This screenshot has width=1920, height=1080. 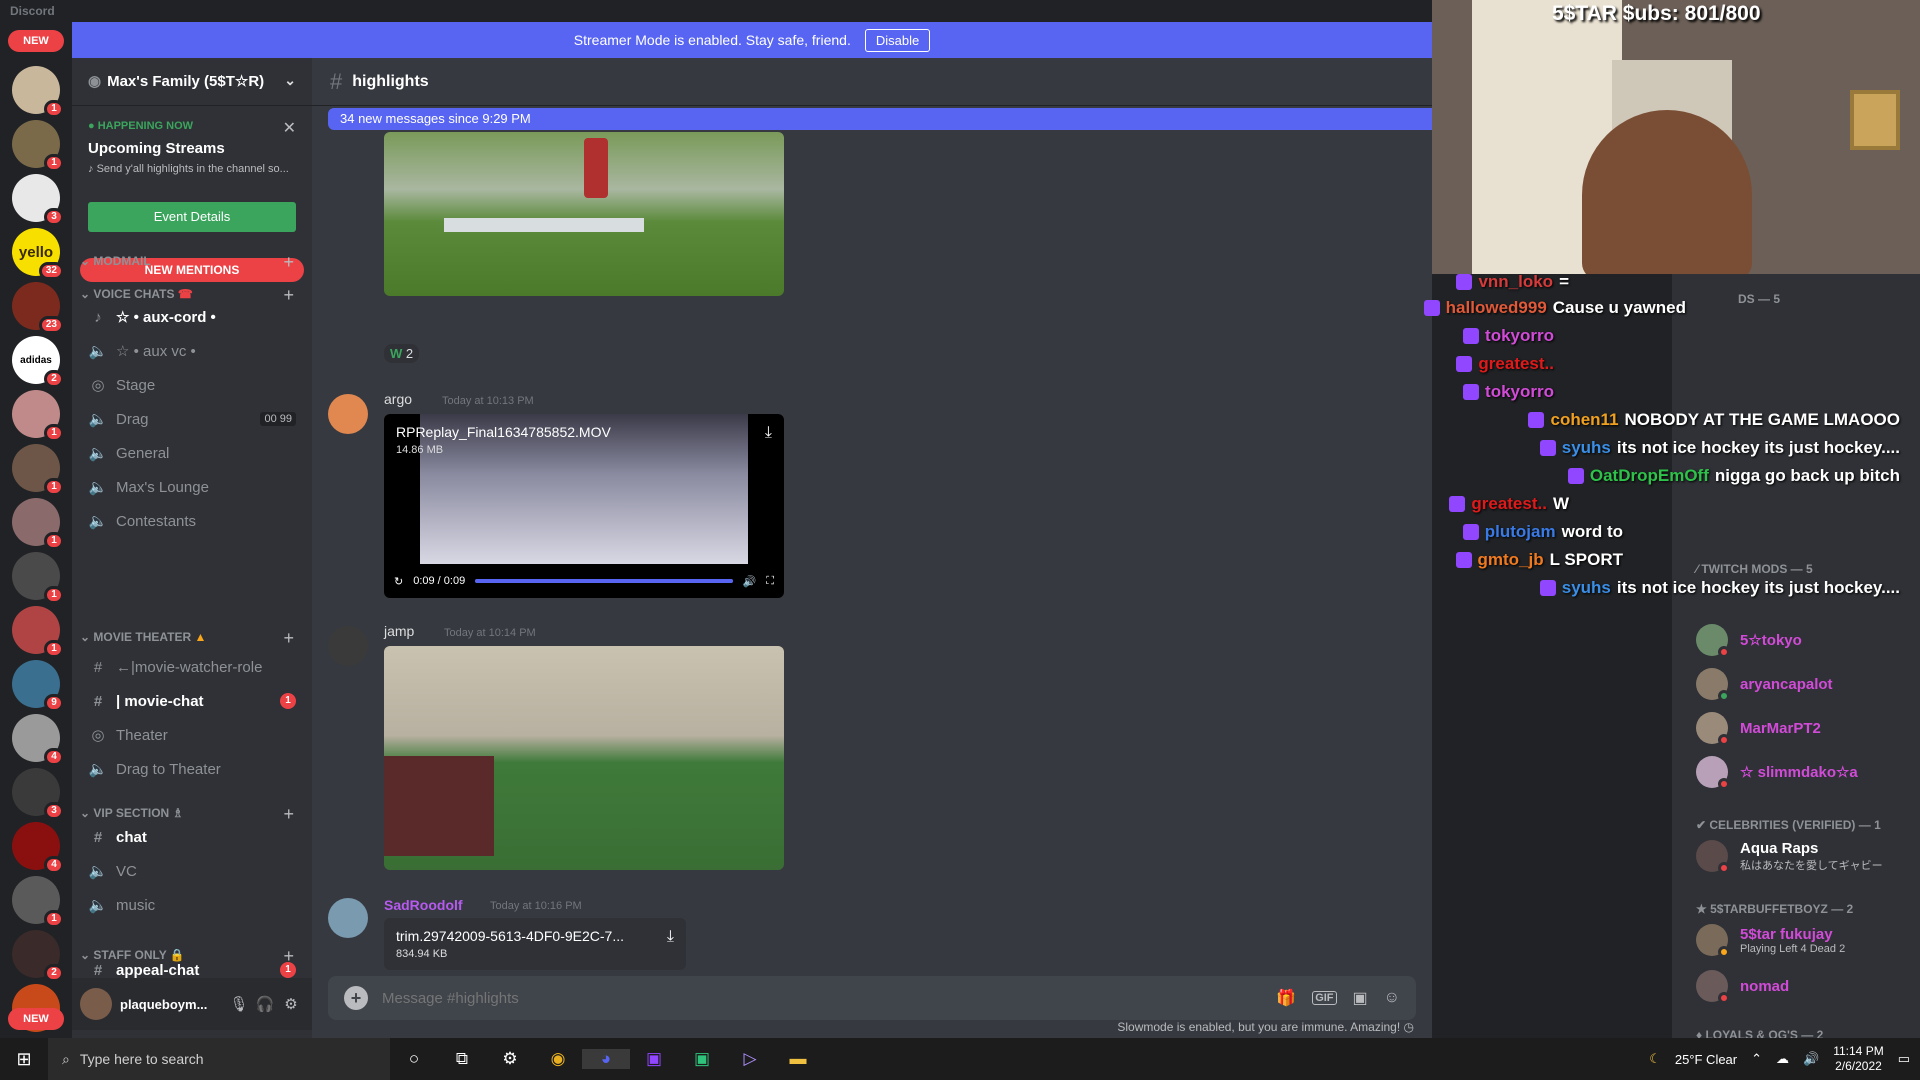 What do you see at coordinates (1360, 998) in the screenshot?
I see `sticker-icon: ▣` at bounding box center [1360, 998].